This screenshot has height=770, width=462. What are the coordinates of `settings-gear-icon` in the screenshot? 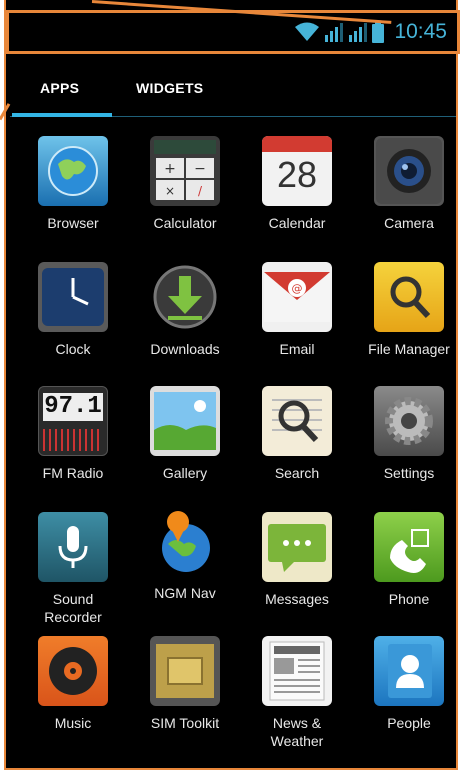 It's located at (409, 421).